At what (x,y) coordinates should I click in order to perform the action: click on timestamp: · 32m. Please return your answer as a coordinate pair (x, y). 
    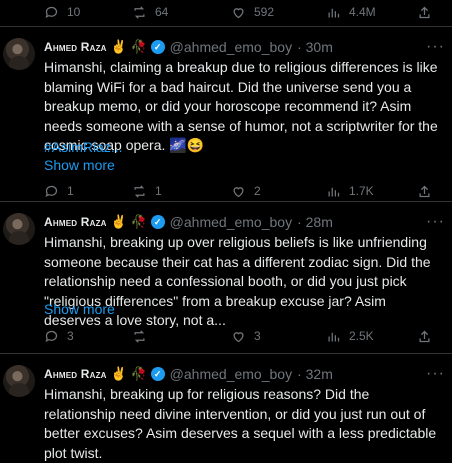
    Looking at the image, I should click on (315, 374).